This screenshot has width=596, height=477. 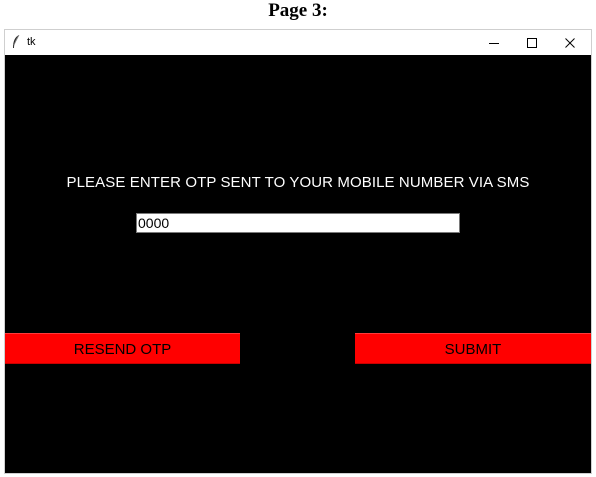 What do you see at coordinates (473, 348) in the screenshot?
I see `submit-button: SUBMIT` at bounding box center [473, 348].